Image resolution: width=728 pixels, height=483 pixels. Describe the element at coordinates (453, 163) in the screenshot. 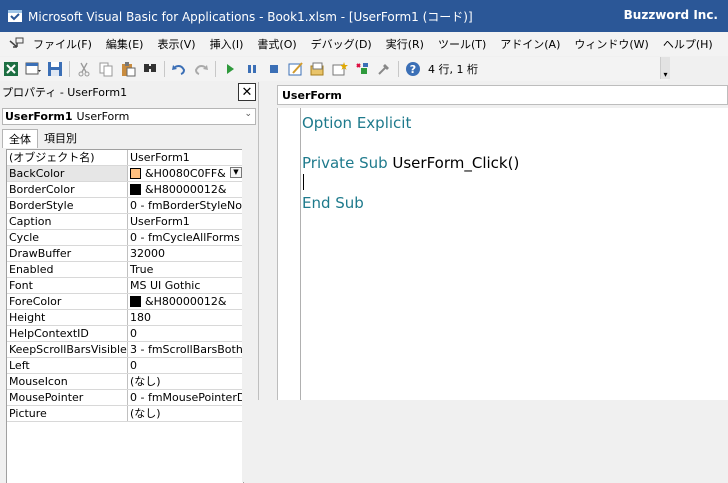

I see `sub-name: UserForm_Click()` at that location.